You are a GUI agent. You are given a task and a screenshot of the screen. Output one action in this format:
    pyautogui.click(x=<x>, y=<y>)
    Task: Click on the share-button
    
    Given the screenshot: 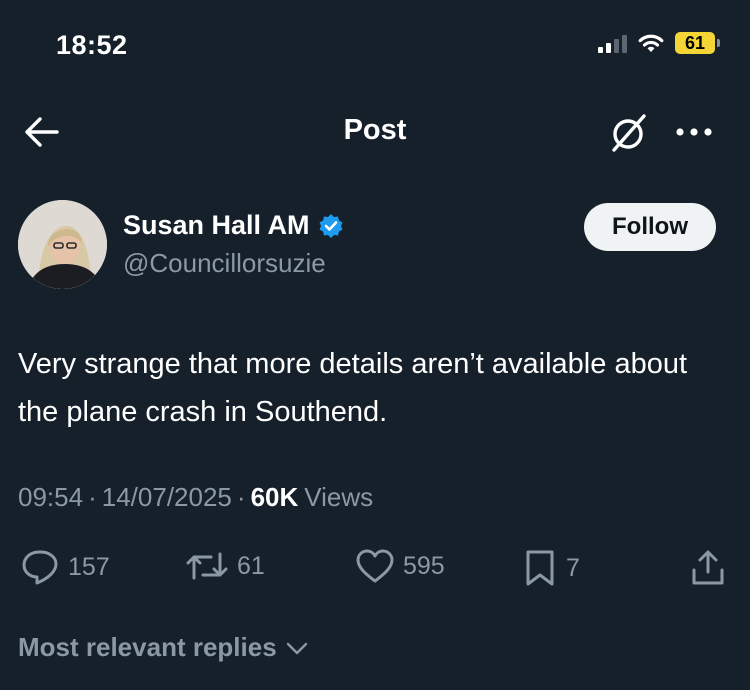 What is the action you would take?
    pyautogui.click(x=708, y=568)
    